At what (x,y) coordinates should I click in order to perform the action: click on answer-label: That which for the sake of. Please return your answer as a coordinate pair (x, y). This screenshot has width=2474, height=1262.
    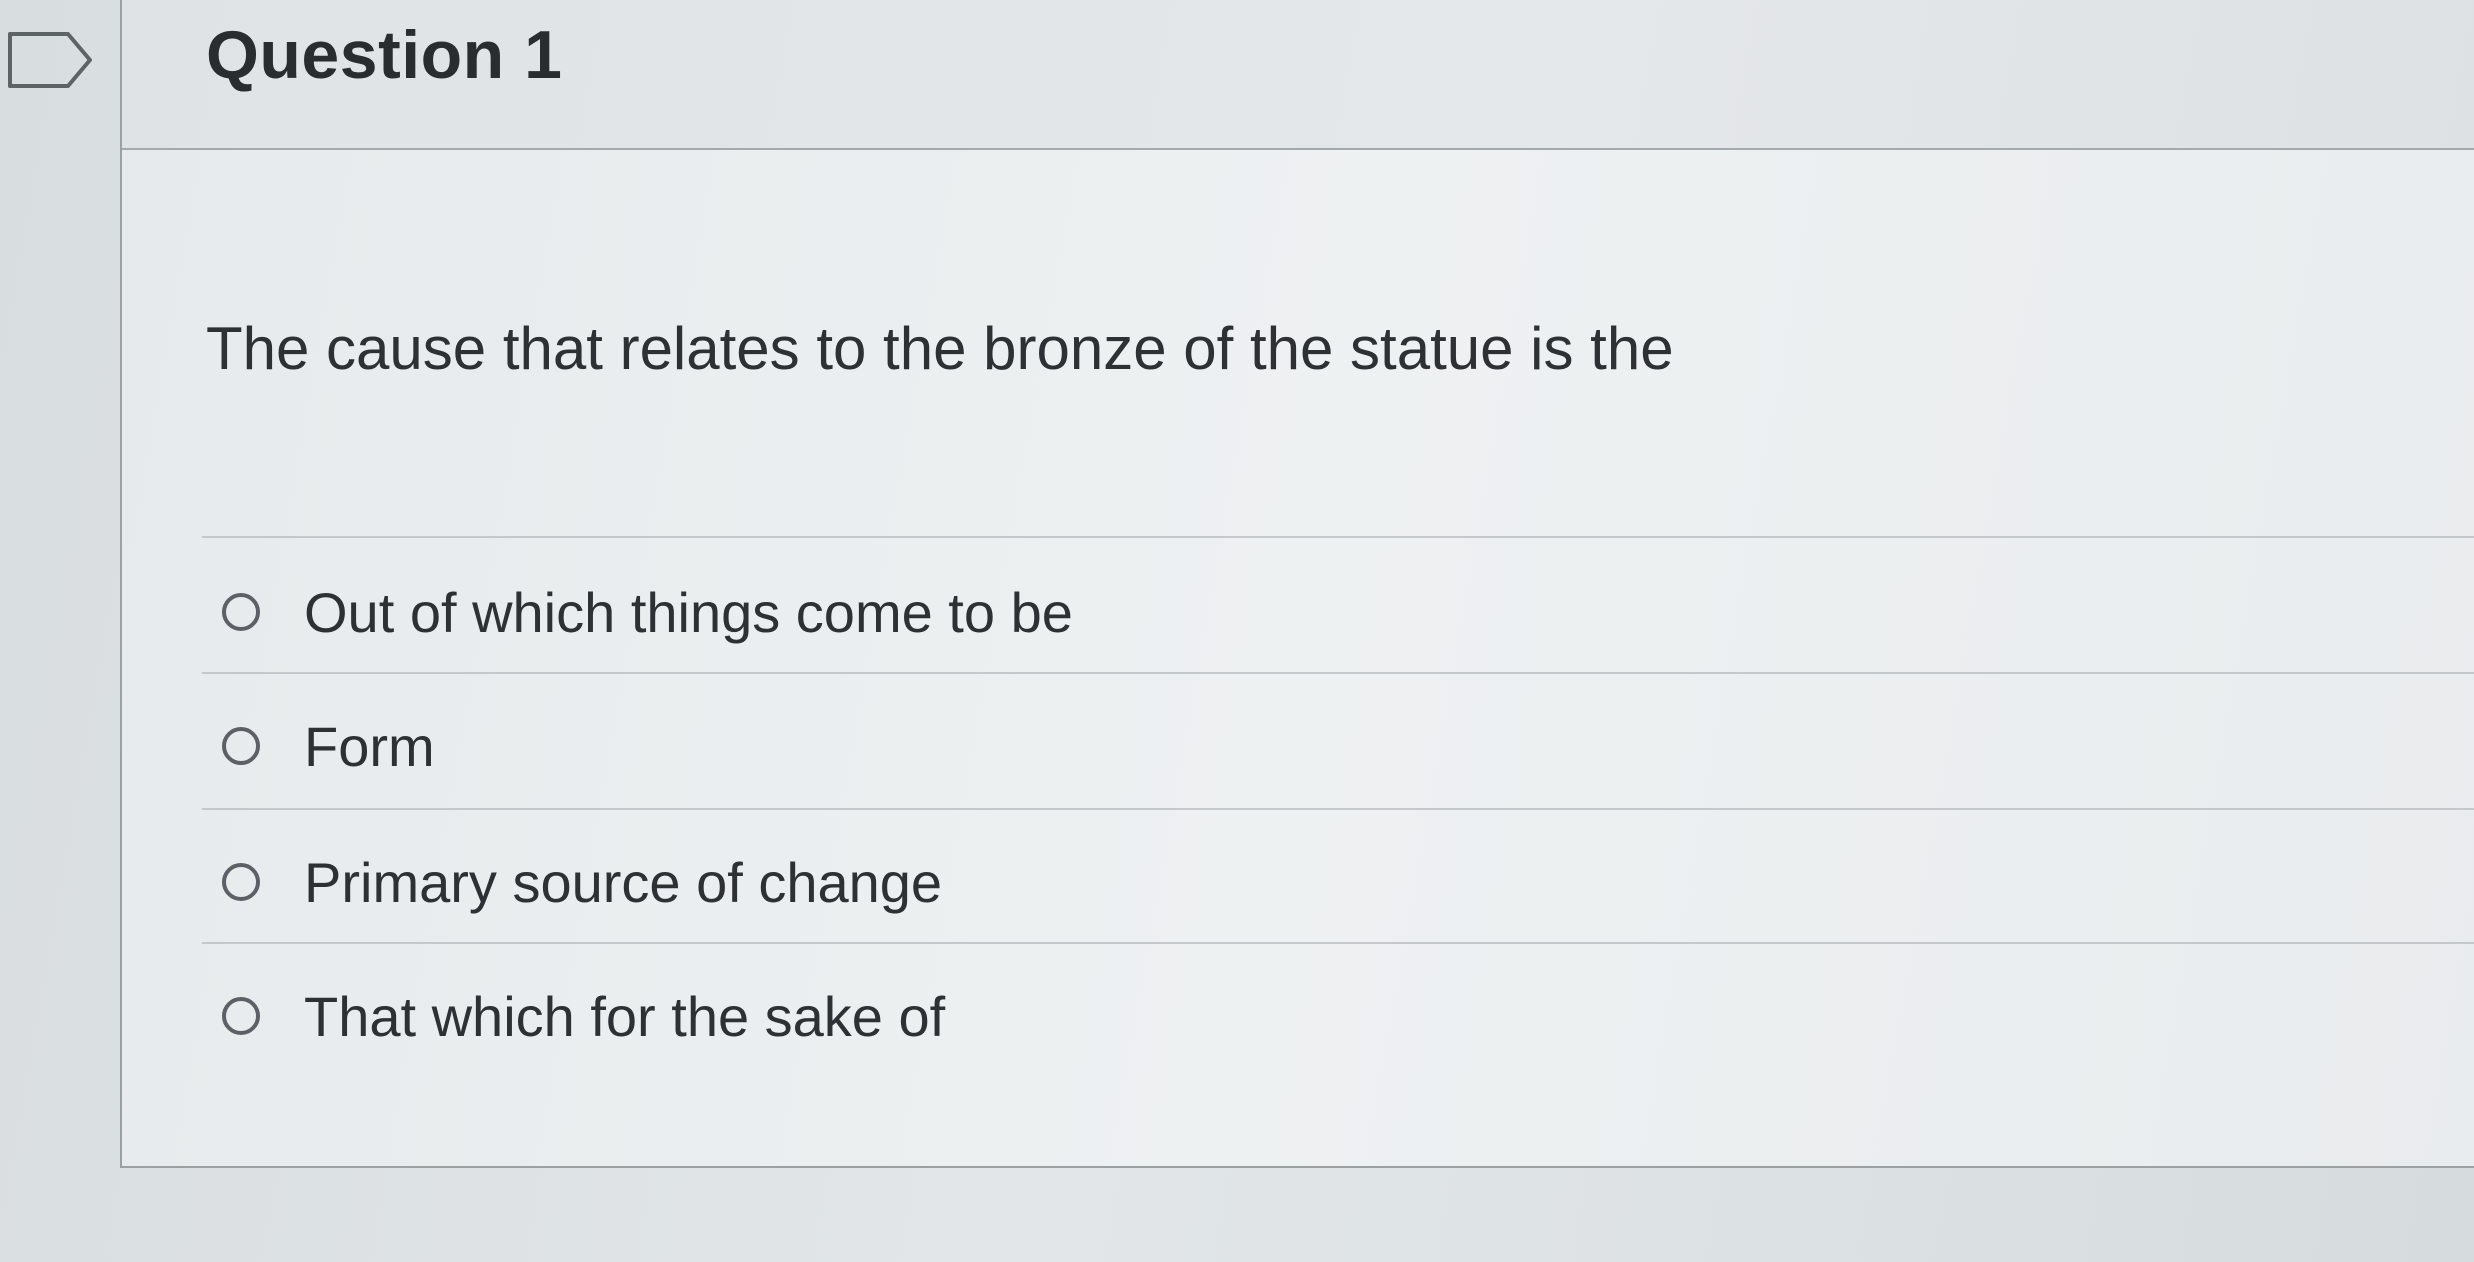
    Looking at the image, I should click on (625, 1016).